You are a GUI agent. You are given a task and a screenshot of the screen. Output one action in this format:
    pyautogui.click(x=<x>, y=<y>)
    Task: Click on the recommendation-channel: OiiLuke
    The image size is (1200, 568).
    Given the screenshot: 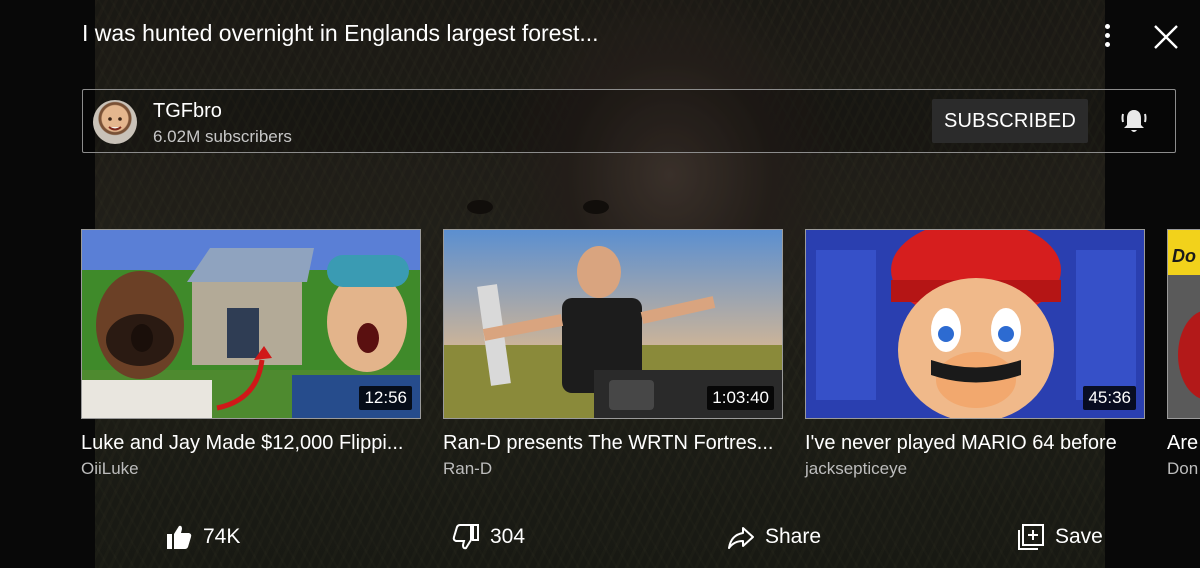 What is the action you would take?
    pyautogui.click(x=110, y=468)
    